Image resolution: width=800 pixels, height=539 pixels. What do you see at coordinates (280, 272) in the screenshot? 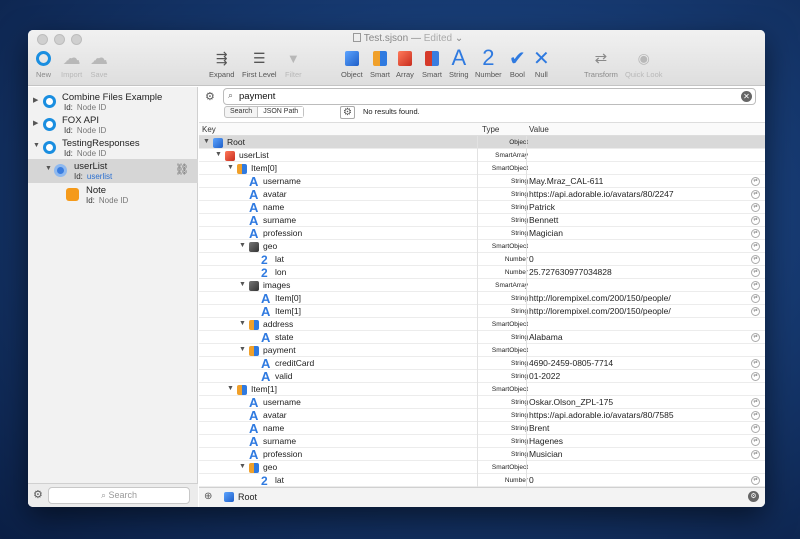
I see `row-key: lon` at bounding box center [280, 272].